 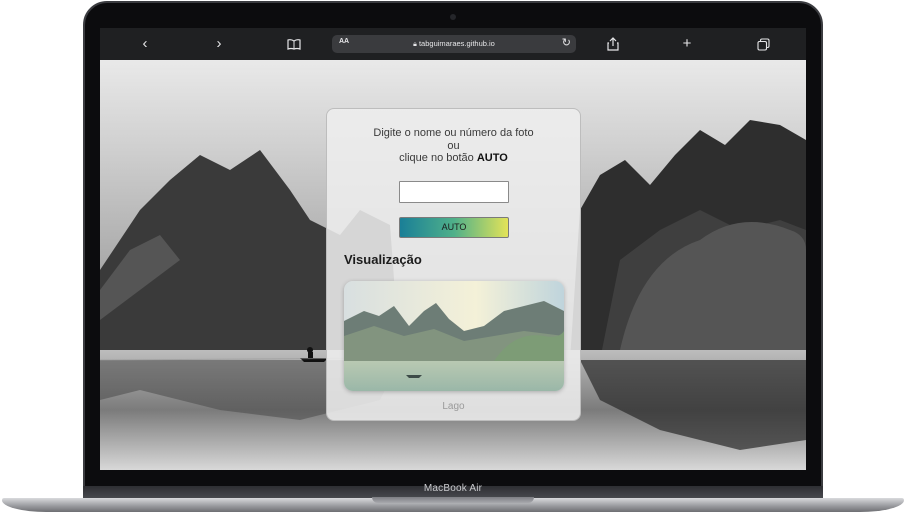 I want to click on address-bar: AA 🔒︎ tabguimaraes.github.io ↻, so click(x=454, y=44).